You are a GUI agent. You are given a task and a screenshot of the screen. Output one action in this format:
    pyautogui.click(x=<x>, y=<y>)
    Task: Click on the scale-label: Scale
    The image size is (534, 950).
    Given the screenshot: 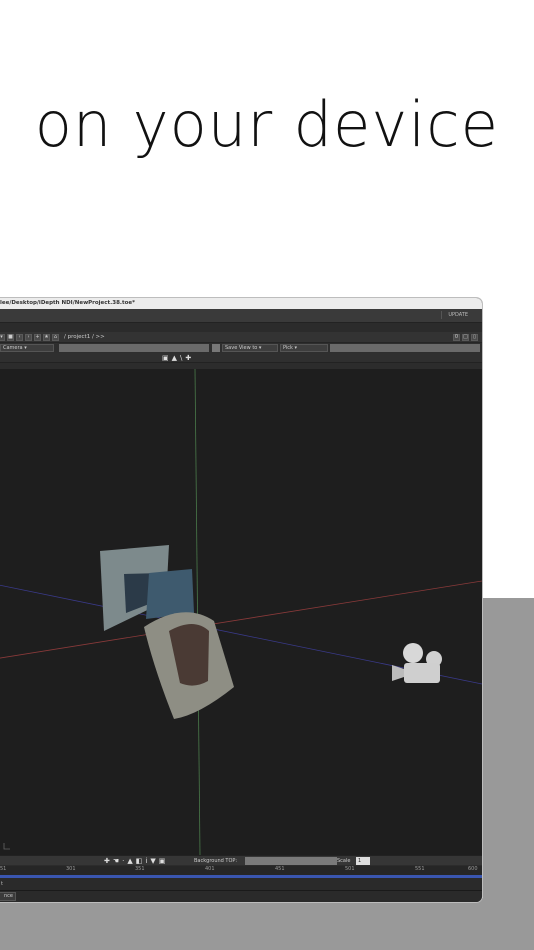 What is the action you would take?
    pyautogui.click(x=344, y=861)
    